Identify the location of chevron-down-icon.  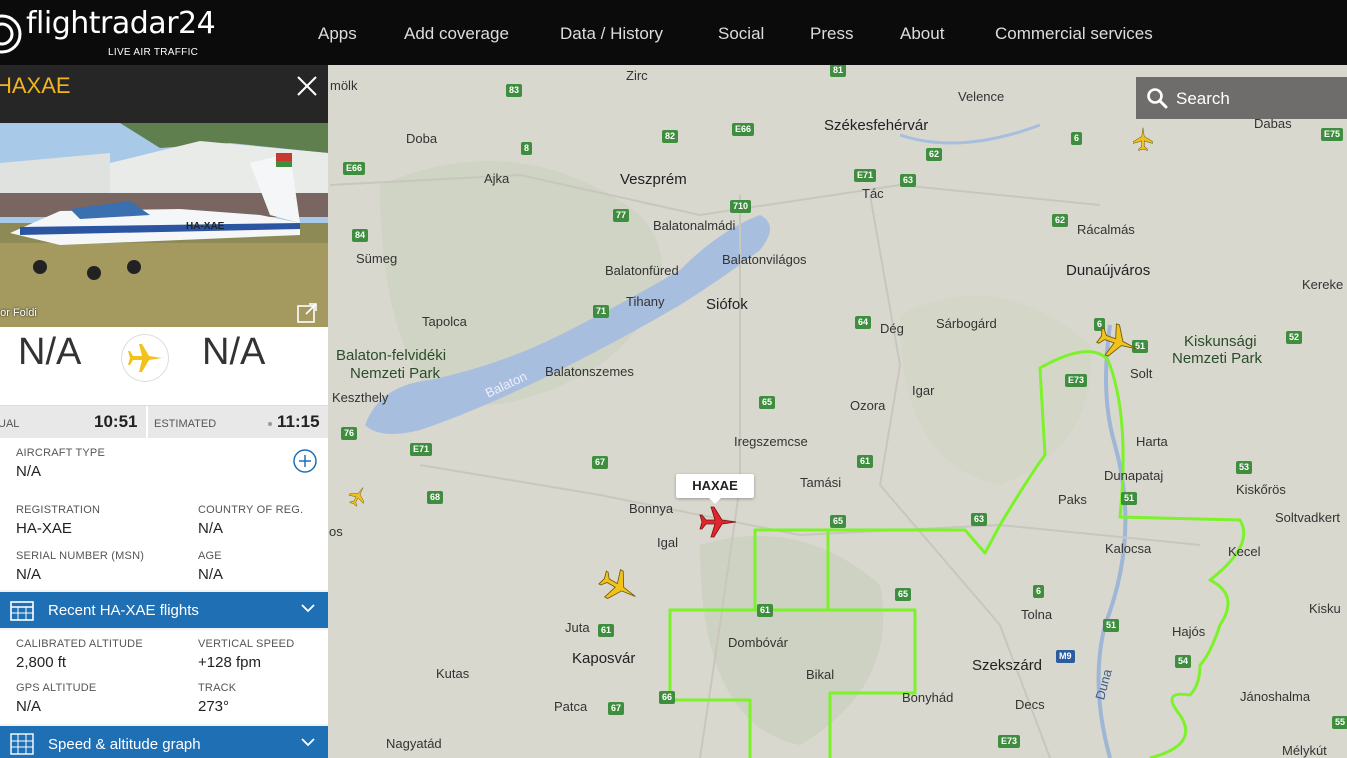
(308, 608).